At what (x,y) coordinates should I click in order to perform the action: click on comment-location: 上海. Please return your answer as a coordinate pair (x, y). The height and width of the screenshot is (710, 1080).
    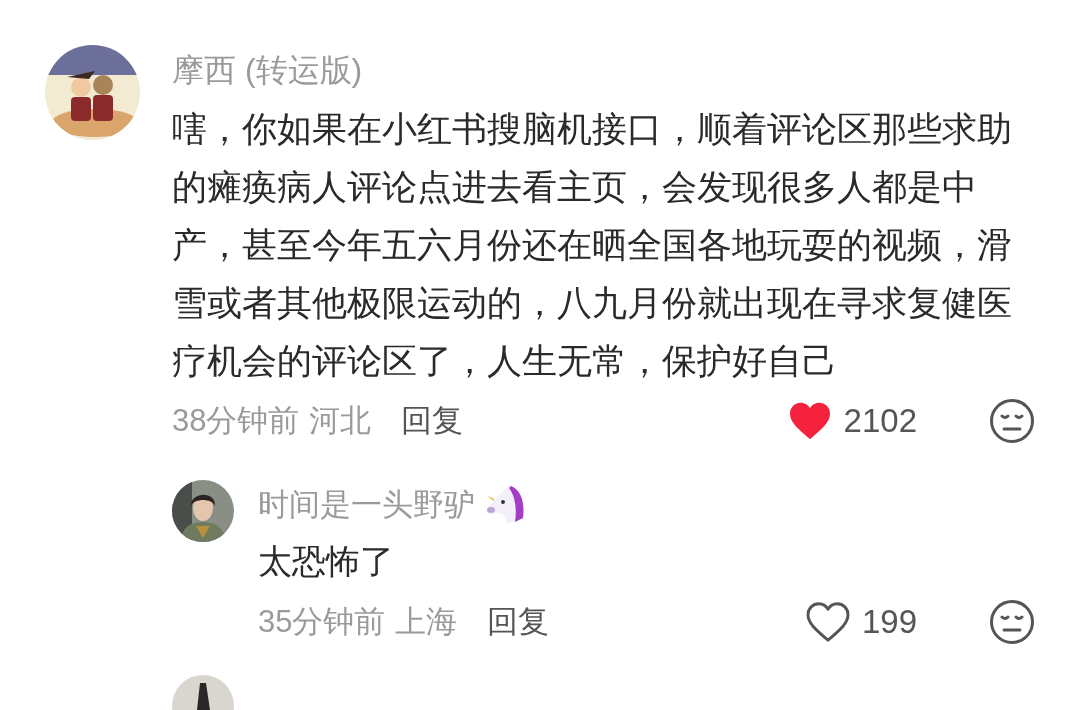
    Looking at the image, I should click on (426, 621).